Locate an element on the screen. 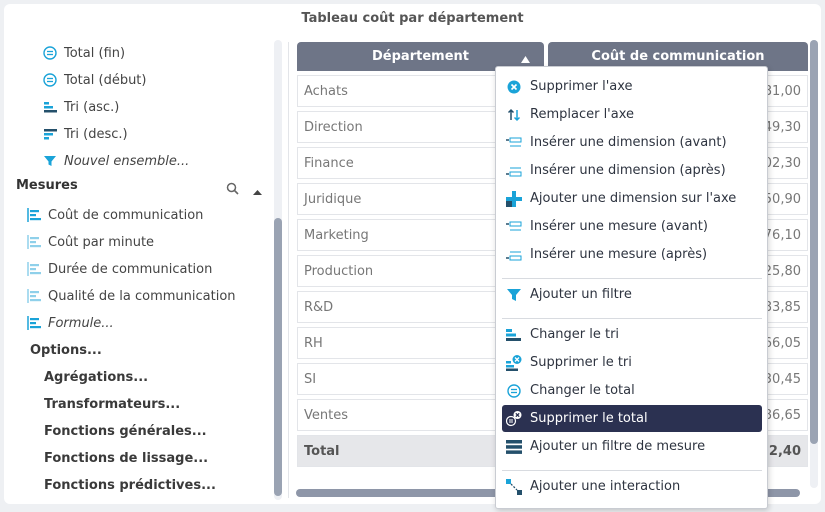  menu-item-label: Ajouter une interaction is located at coordinates (605, 486).